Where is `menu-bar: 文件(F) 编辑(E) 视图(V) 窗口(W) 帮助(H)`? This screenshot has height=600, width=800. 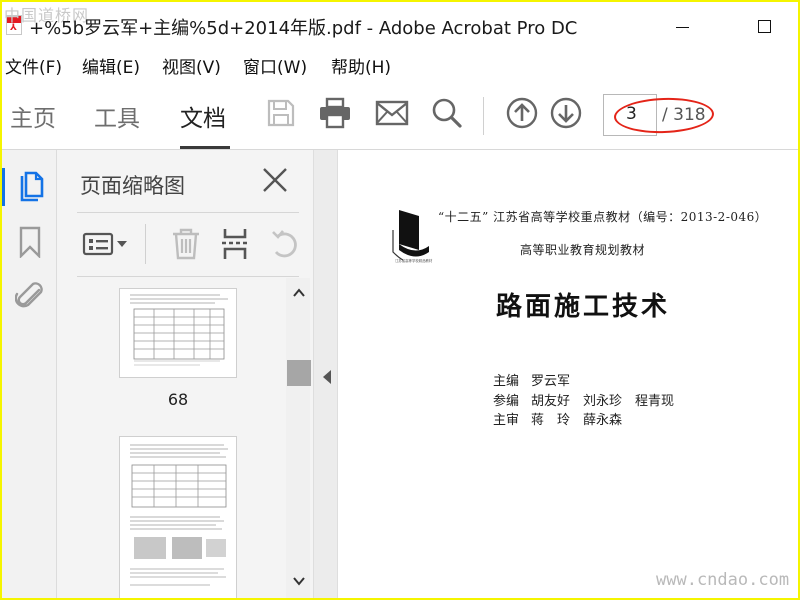
menu-bar: 文件(F) 编辑(E) 视图(V) 窗口(W) 帮助(H) is located at coordinates (400, 64).